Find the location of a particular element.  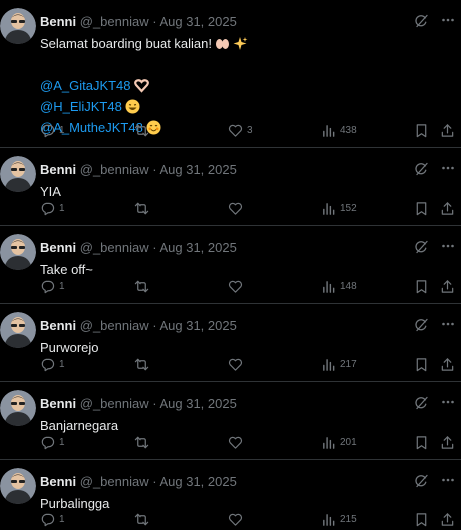

tweet-actions: 1 217 is located at coordinates (230, 364).